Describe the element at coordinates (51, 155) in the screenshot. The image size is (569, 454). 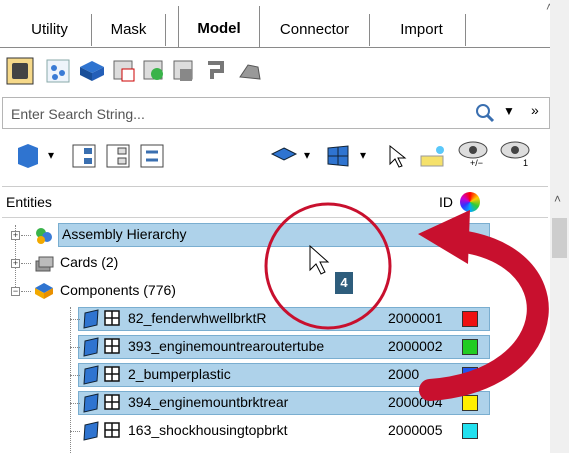
I see `dropdown-arrow-icon: ▾` at that location.